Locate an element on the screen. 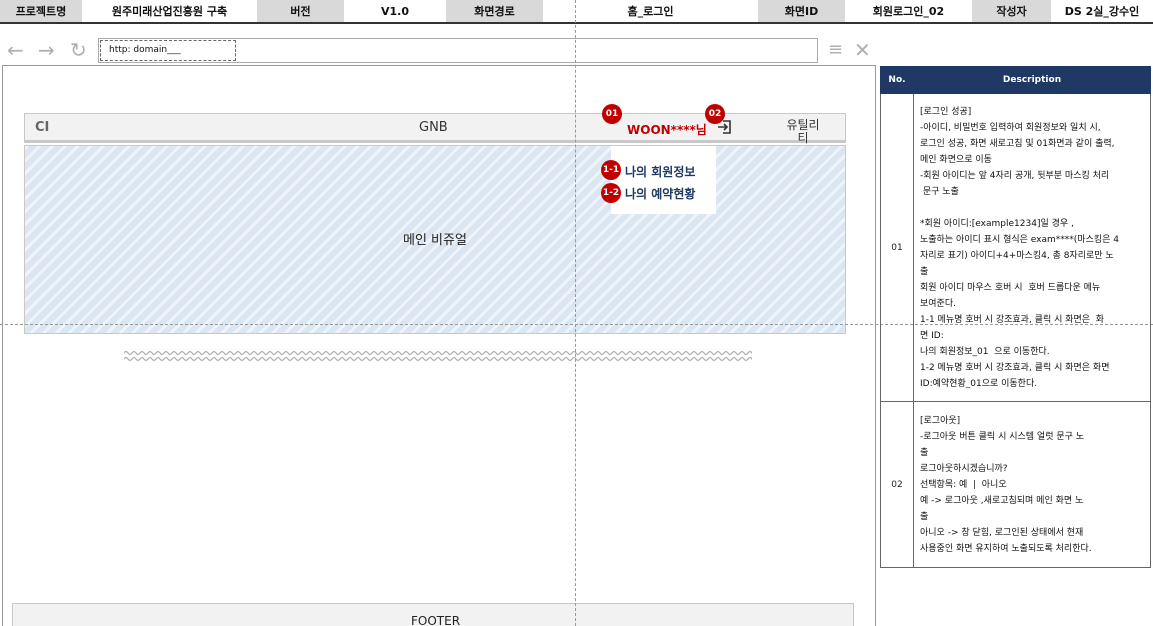  user-dropdown-menu: 나의 회원정보 나의 예약현황 is located at coordinates (663, 180).